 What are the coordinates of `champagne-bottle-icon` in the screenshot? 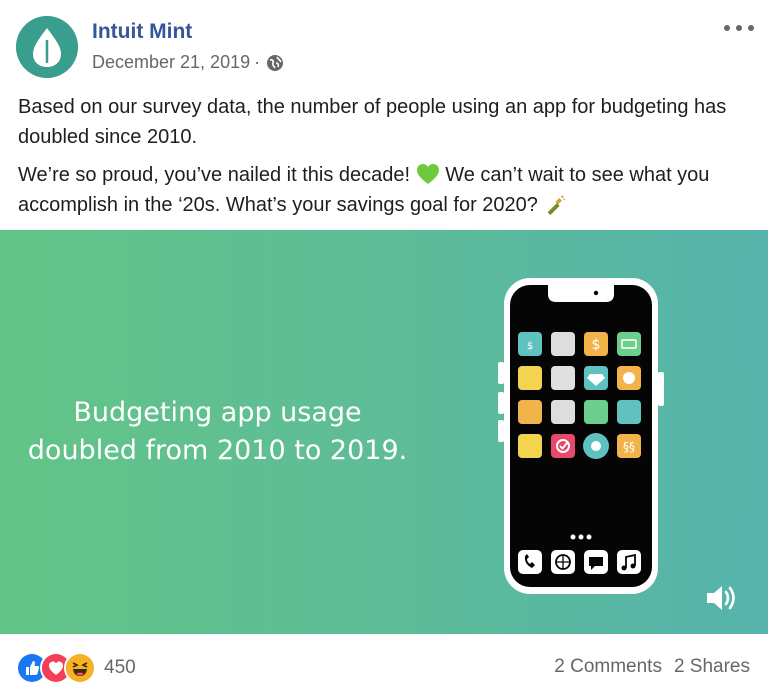 It's located at (557, 205).